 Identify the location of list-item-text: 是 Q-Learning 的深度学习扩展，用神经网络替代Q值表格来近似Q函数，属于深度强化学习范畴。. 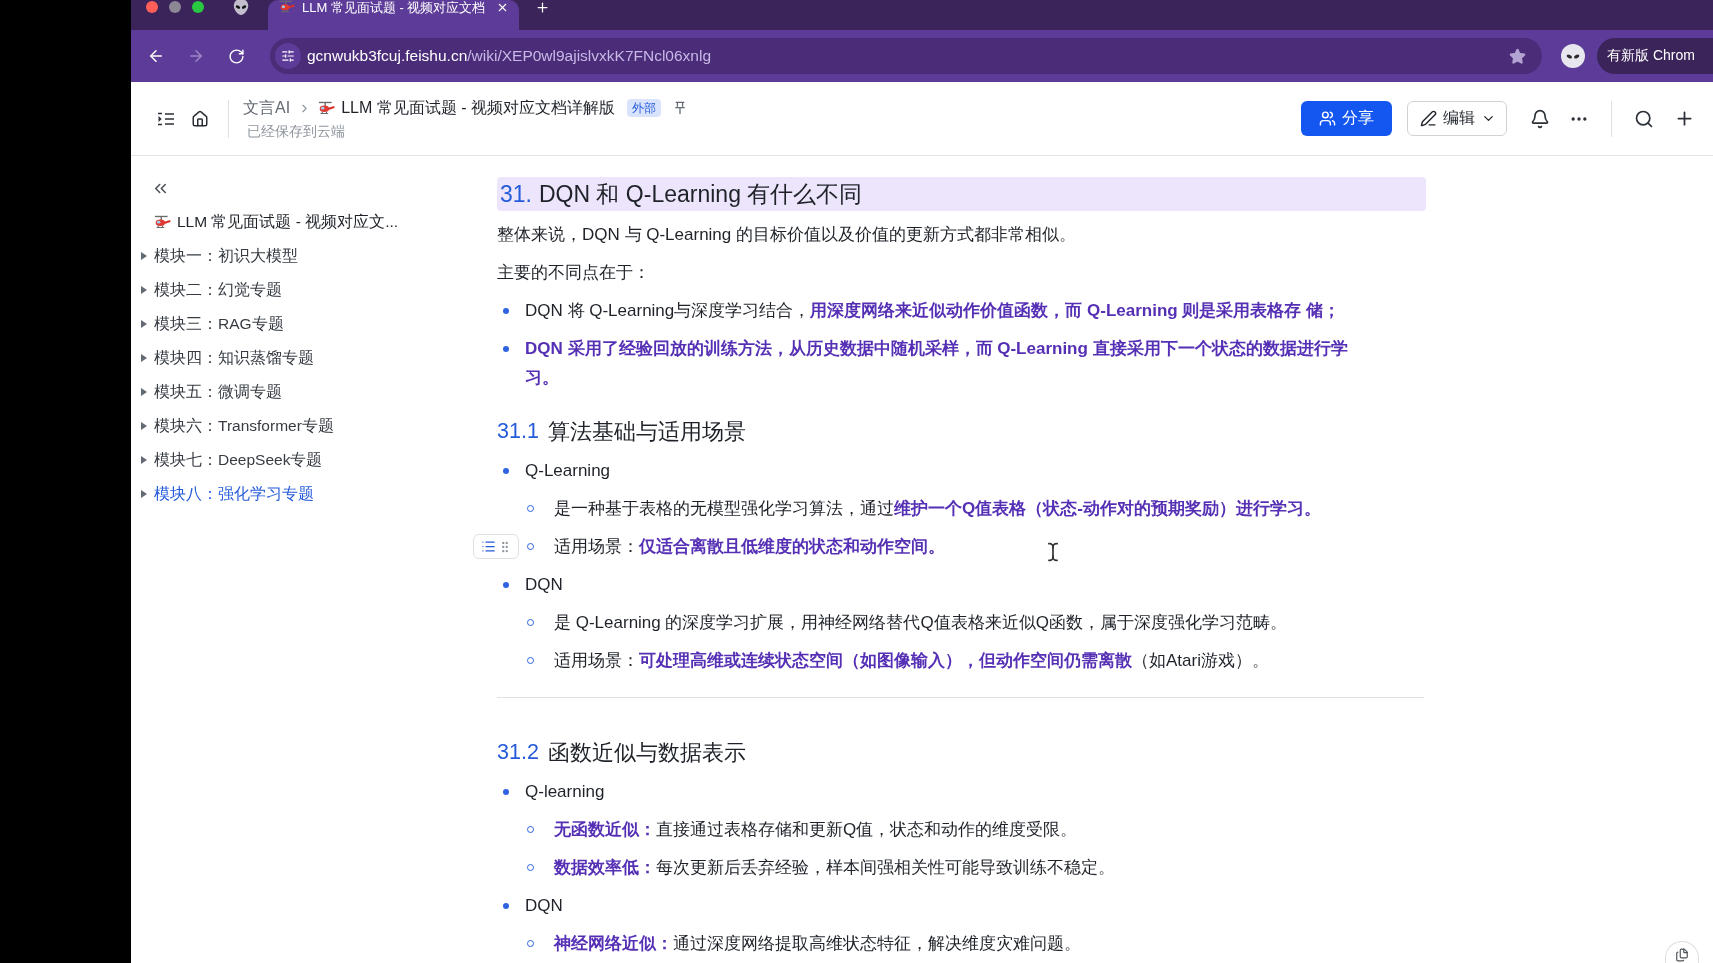
(920, 623).